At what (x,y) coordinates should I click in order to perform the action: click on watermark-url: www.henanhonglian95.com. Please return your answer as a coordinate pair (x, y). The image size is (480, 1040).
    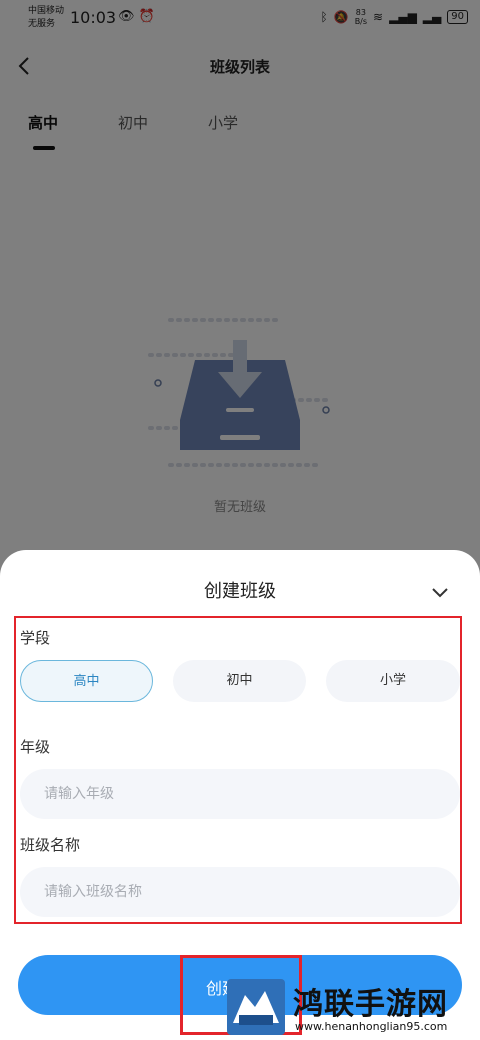
    Looking at the image, I should click on (371, 1026).